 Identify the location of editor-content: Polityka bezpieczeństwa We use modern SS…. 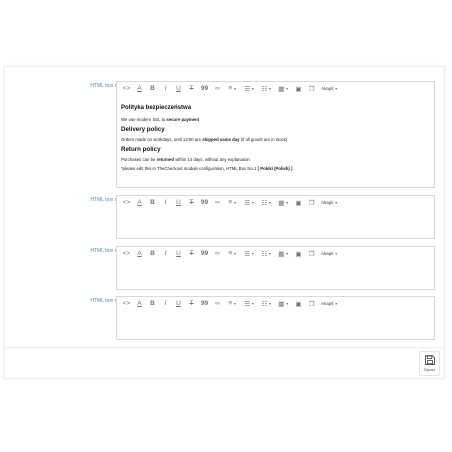
(275, 134).